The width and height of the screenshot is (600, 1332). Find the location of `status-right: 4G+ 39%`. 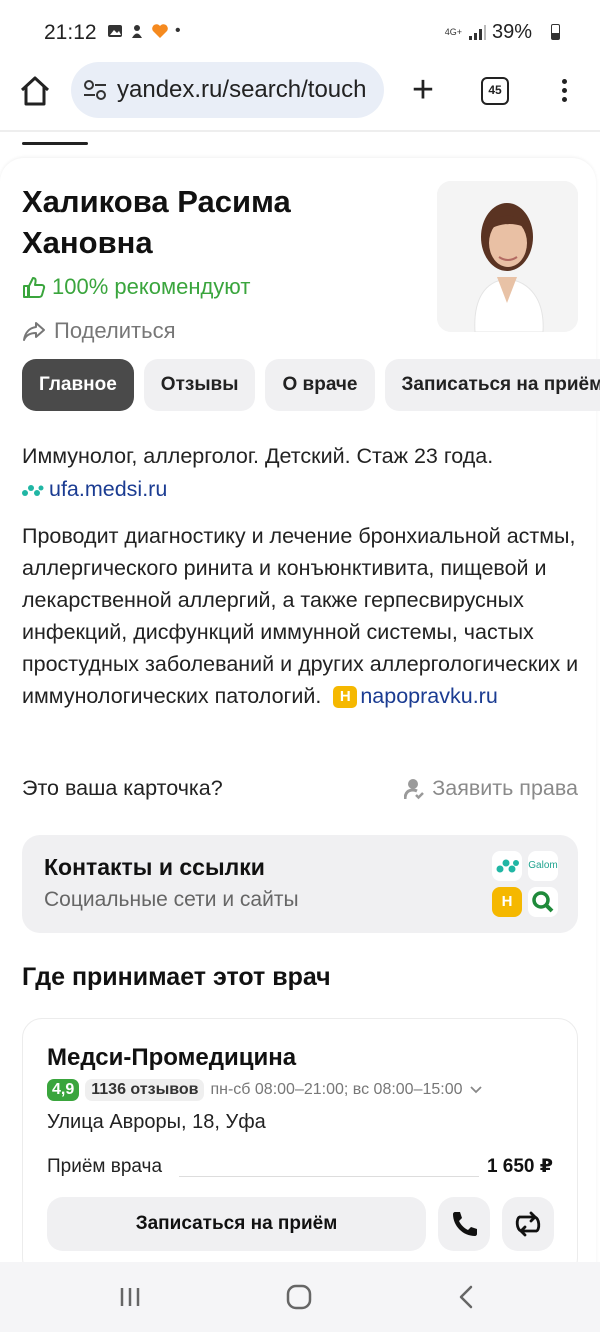

status-right: 4G+ 39% is located at coordinates (497, 32).